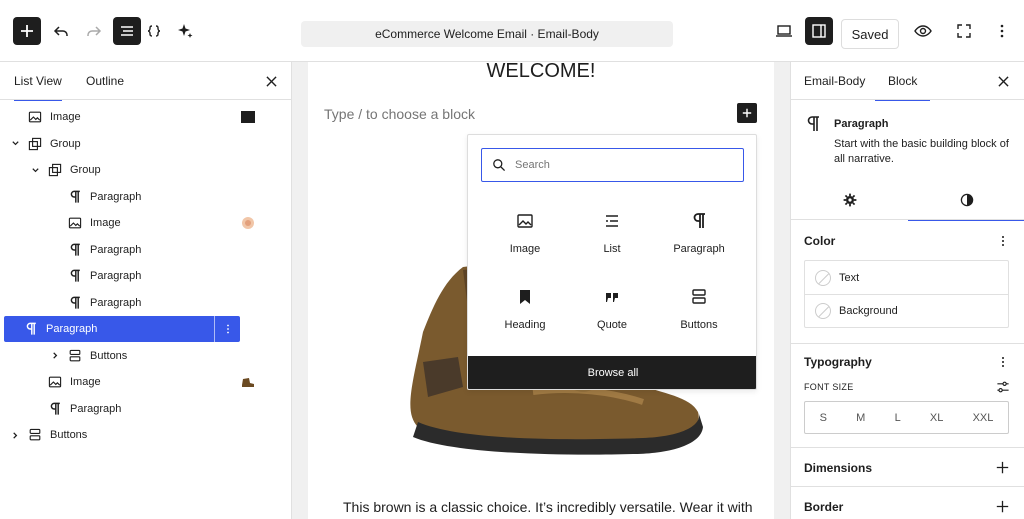 The width and height of the screenshot is (1024, 519). Describe the element at coordinates (612, 249) in the screenshot. I see `inserter-block-label: List` at that location.